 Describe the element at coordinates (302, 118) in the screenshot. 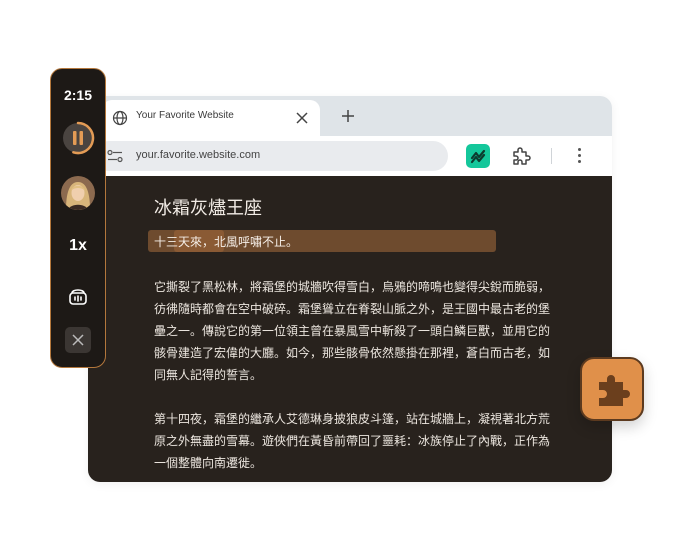

I see `tab-close-icon` at that location.